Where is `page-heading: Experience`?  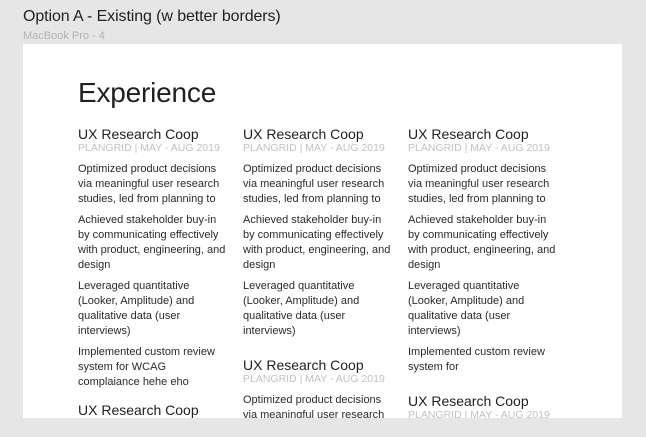
page-heading: Experience is located at coordinates (147, 92).